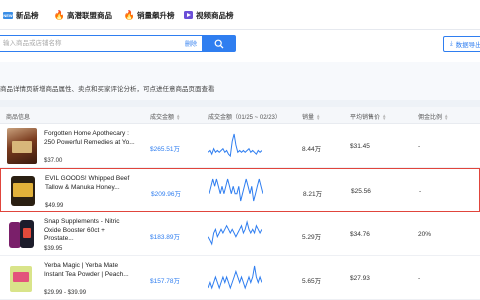 The height and width of the screenshot is (300, 480). What do you see at coordinates (53, 161) in the screenshot?
I see `product-price: $37.00` at bounding box center [53, 161].